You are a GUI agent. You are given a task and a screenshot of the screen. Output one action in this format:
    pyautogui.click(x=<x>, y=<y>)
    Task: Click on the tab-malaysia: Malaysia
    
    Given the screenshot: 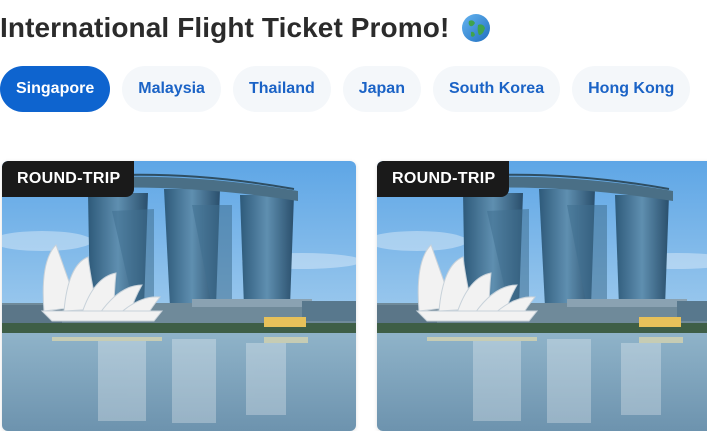 What is the action you would take?
    pyautogui.click(x=171, y=89)
    